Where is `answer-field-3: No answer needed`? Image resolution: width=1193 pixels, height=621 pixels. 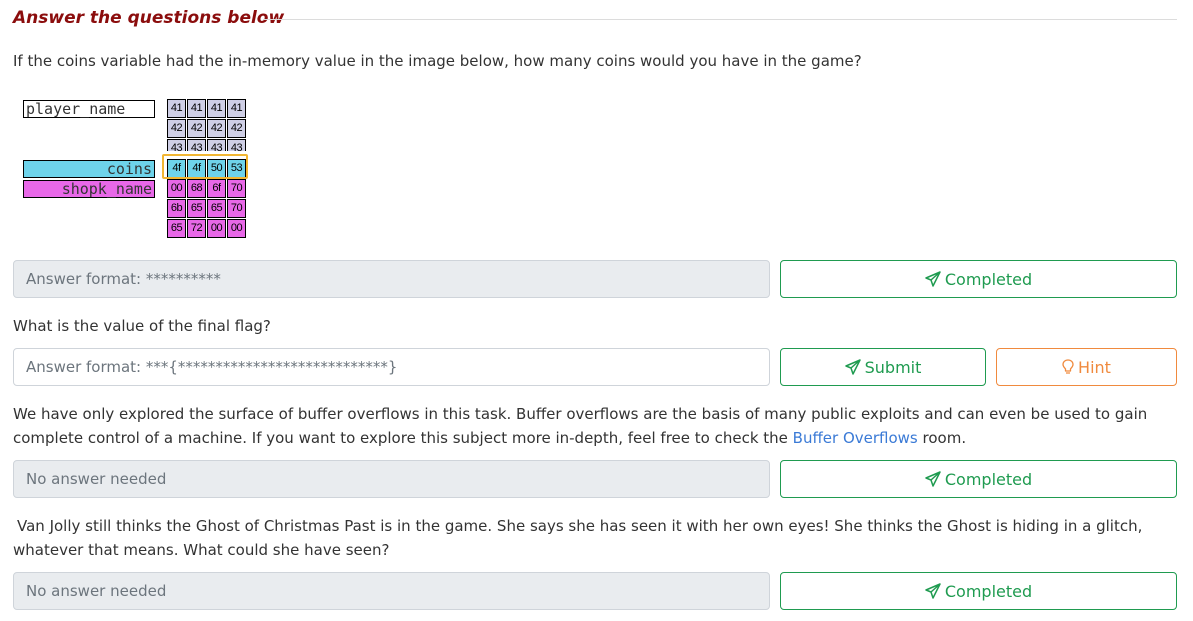 answer-field-3: No answer needed is located at coordinates (391, 479).